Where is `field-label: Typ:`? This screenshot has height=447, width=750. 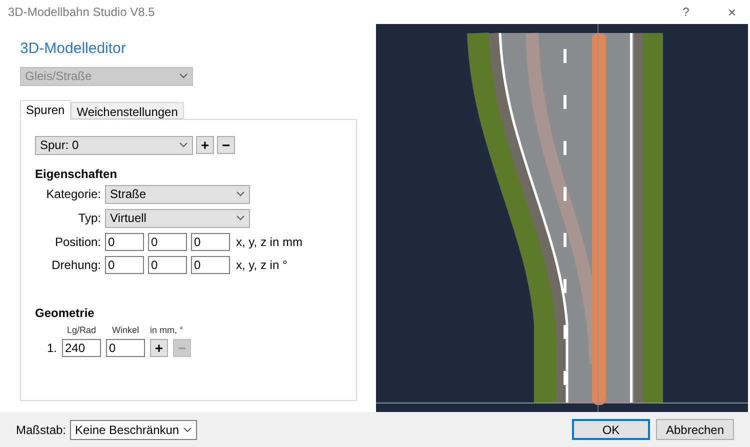
field-label: Typ: is located at coordinates (89, 218).